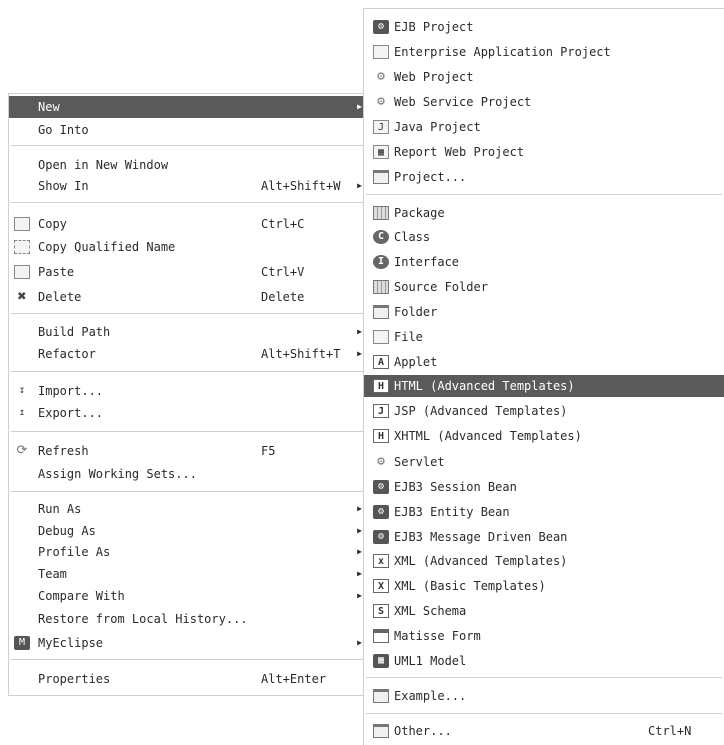 The width and height of the screenshot is (724, 745). What do you see at coordinates (268, 451) in the screenshot?
I see `menu-item-shortcut: F5` at bounding box center [268, 451].